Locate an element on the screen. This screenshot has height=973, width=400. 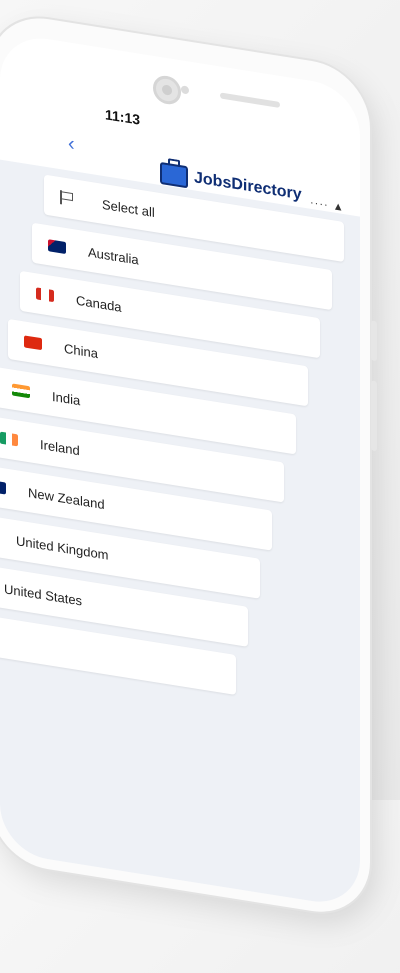
power-button is located at coordinates (374, 416).